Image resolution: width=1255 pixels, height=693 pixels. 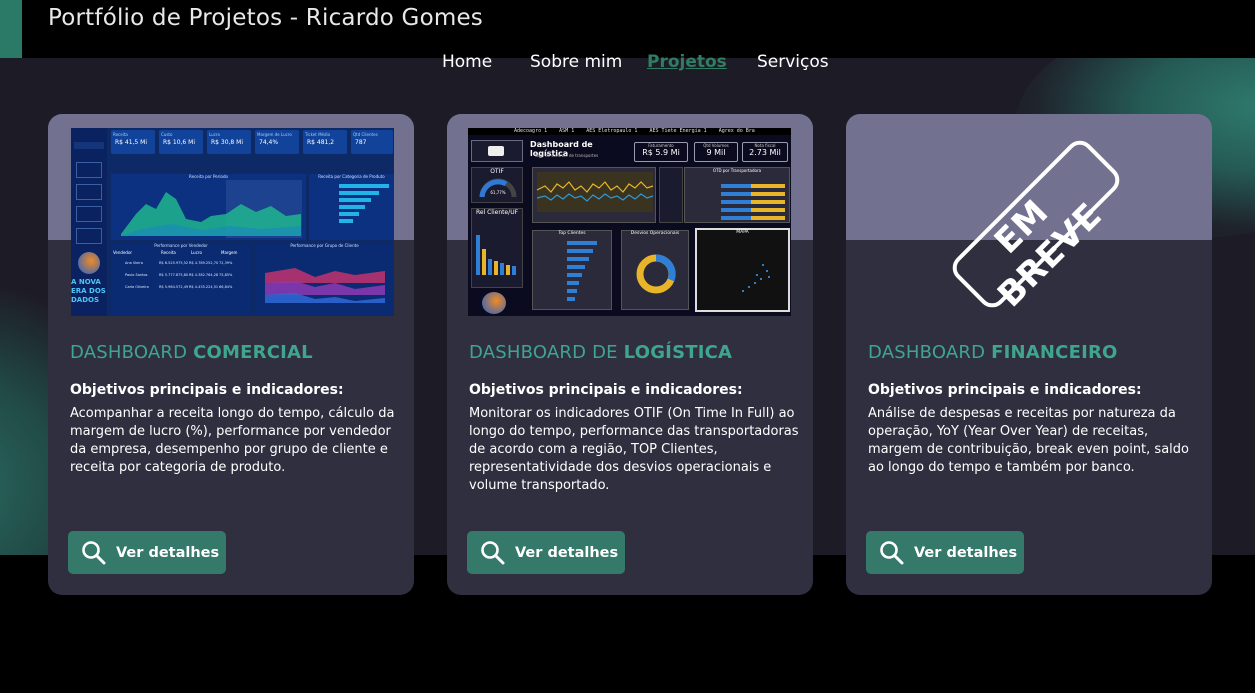 I want to click on thumb-rel-cliente: Rel Cliente/UF, so click(x=497, y=248).